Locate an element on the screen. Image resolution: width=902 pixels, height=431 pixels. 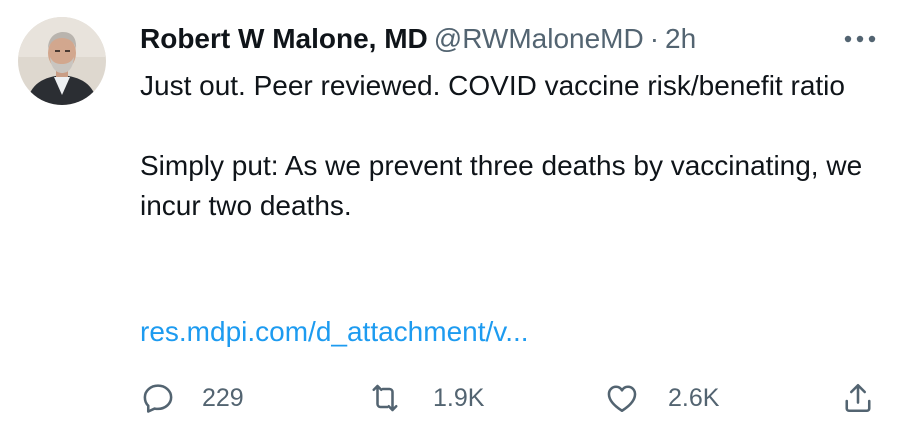
share-icon is located at coordinates (858, 398).